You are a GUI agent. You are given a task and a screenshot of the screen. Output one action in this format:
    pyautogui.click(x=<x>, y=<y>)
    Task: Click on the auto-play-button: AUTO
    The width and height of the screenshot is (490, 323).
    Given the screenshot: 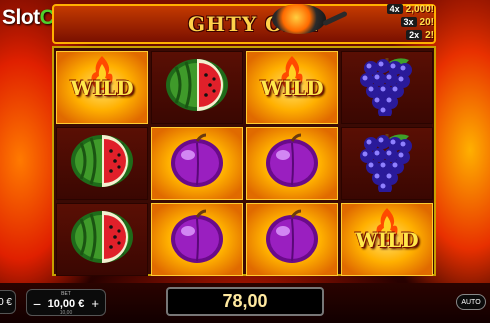 What is the action you would take?
    pyautogui.click(x=471, y=302)
    